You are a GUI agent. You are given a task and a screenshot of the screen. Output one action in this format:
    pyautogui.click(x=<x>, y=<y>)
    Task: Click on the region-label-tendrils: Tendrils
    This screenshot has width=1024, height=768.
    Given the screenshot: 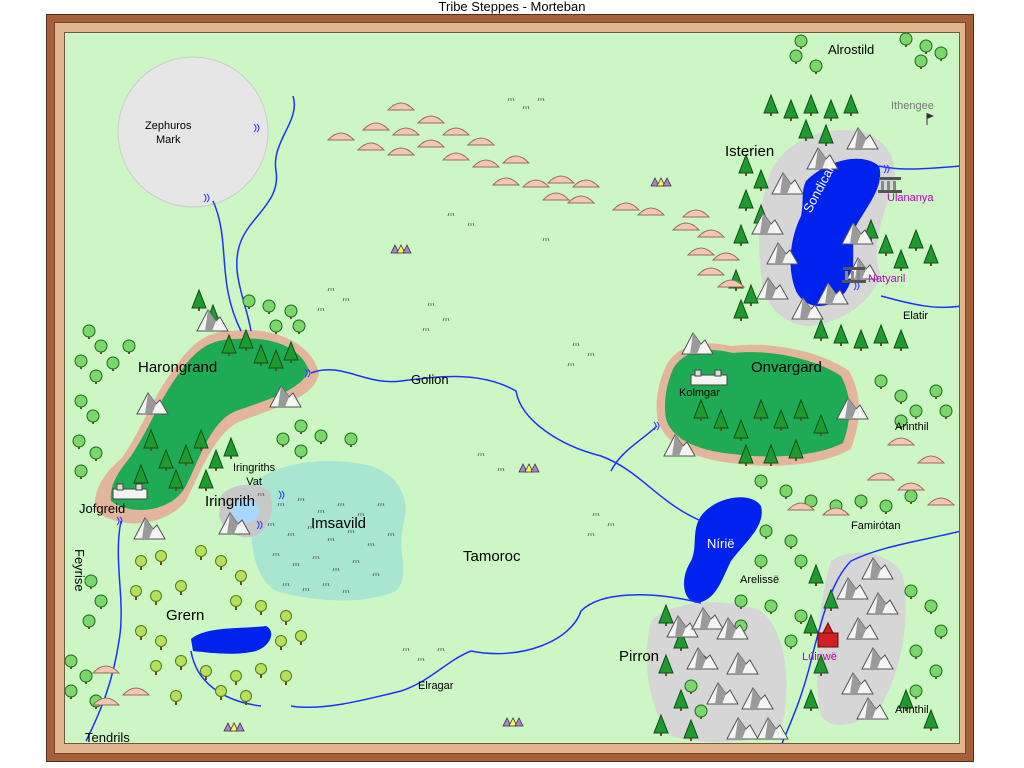 What is the action you would take?
    pyautogui.click(x=107, y=737)
    